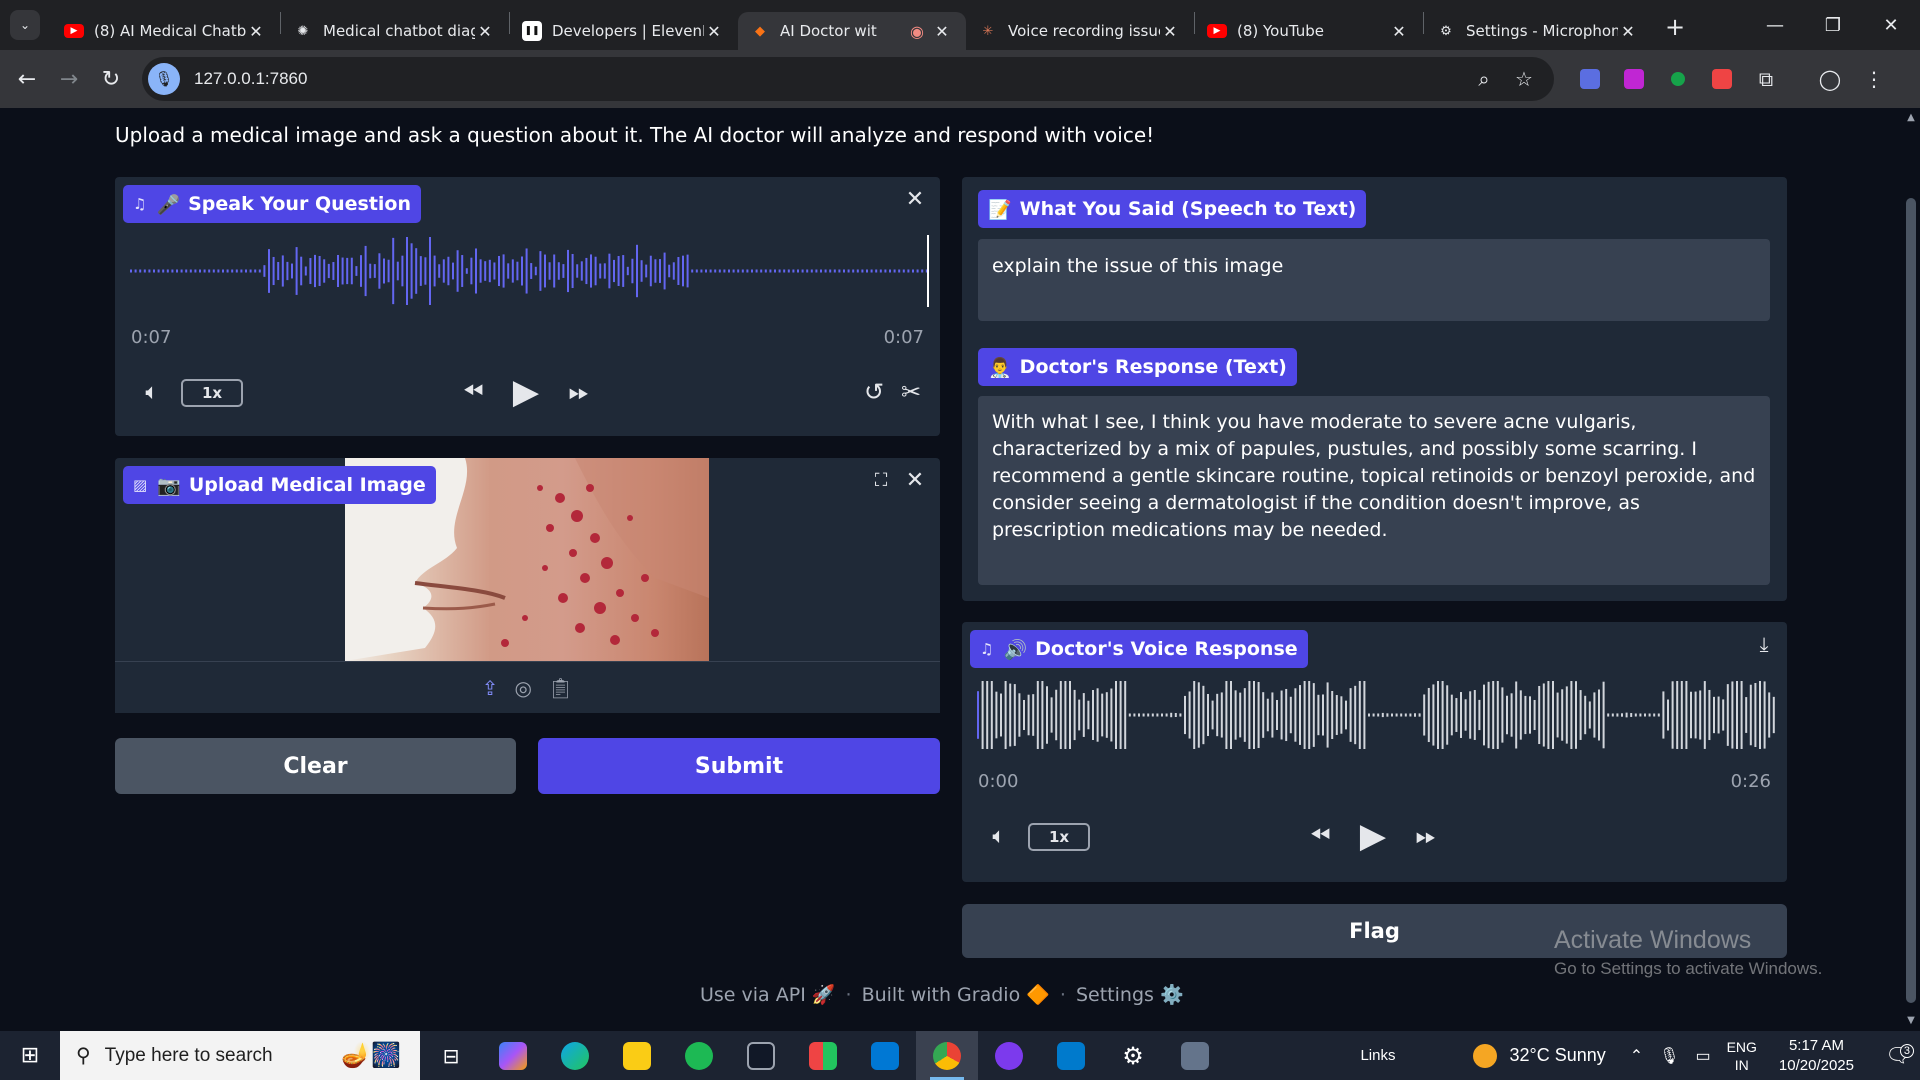 This screenshot has height=1080, width=1920. What do you see at coordinates (1898, 1055) in the screenshot?
I see `notification-center-icon: 🗨︎ 3` at bounding box center [1898, 1055].